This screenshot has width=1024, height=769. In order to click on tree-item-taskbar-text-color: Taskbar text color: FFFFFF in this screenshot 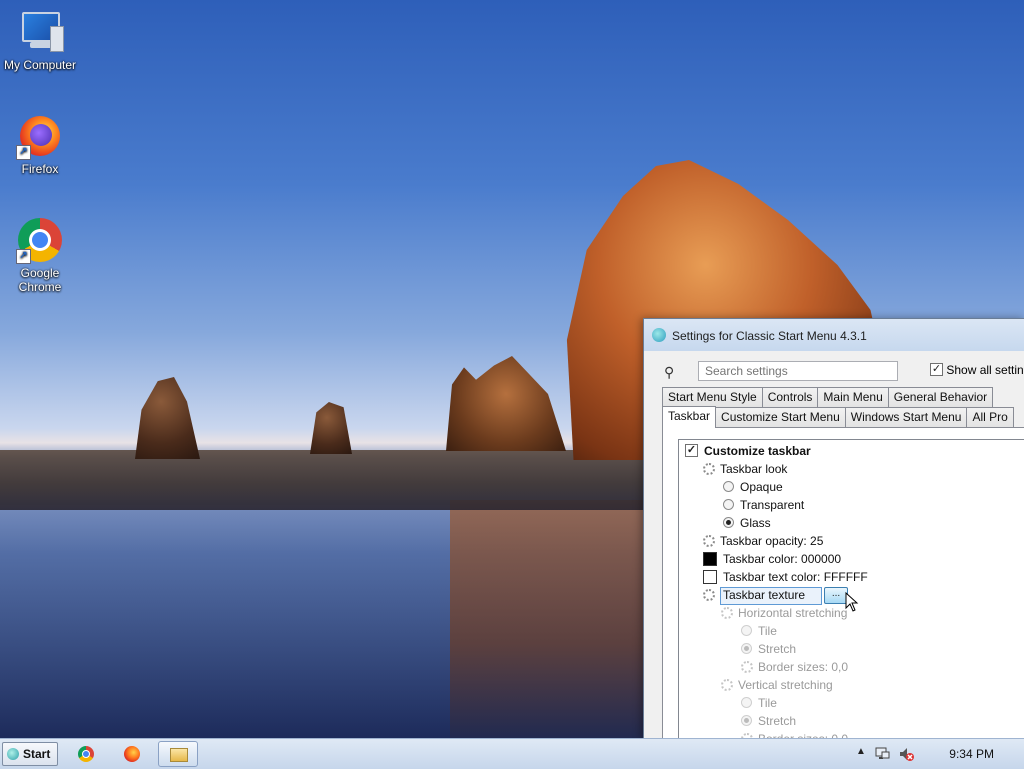, I will do `click(785, 577)`.